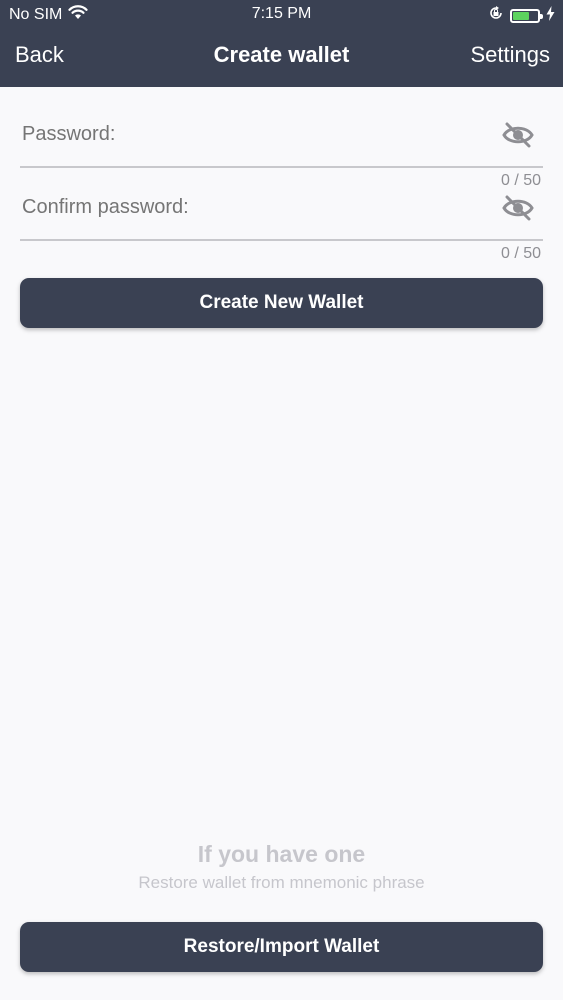 The width and height of the screenshot is (563, 1000). What do you see at coordinates (281, 167) in the screenshot?
I see `password-underline` at bounding box center [281, 167].